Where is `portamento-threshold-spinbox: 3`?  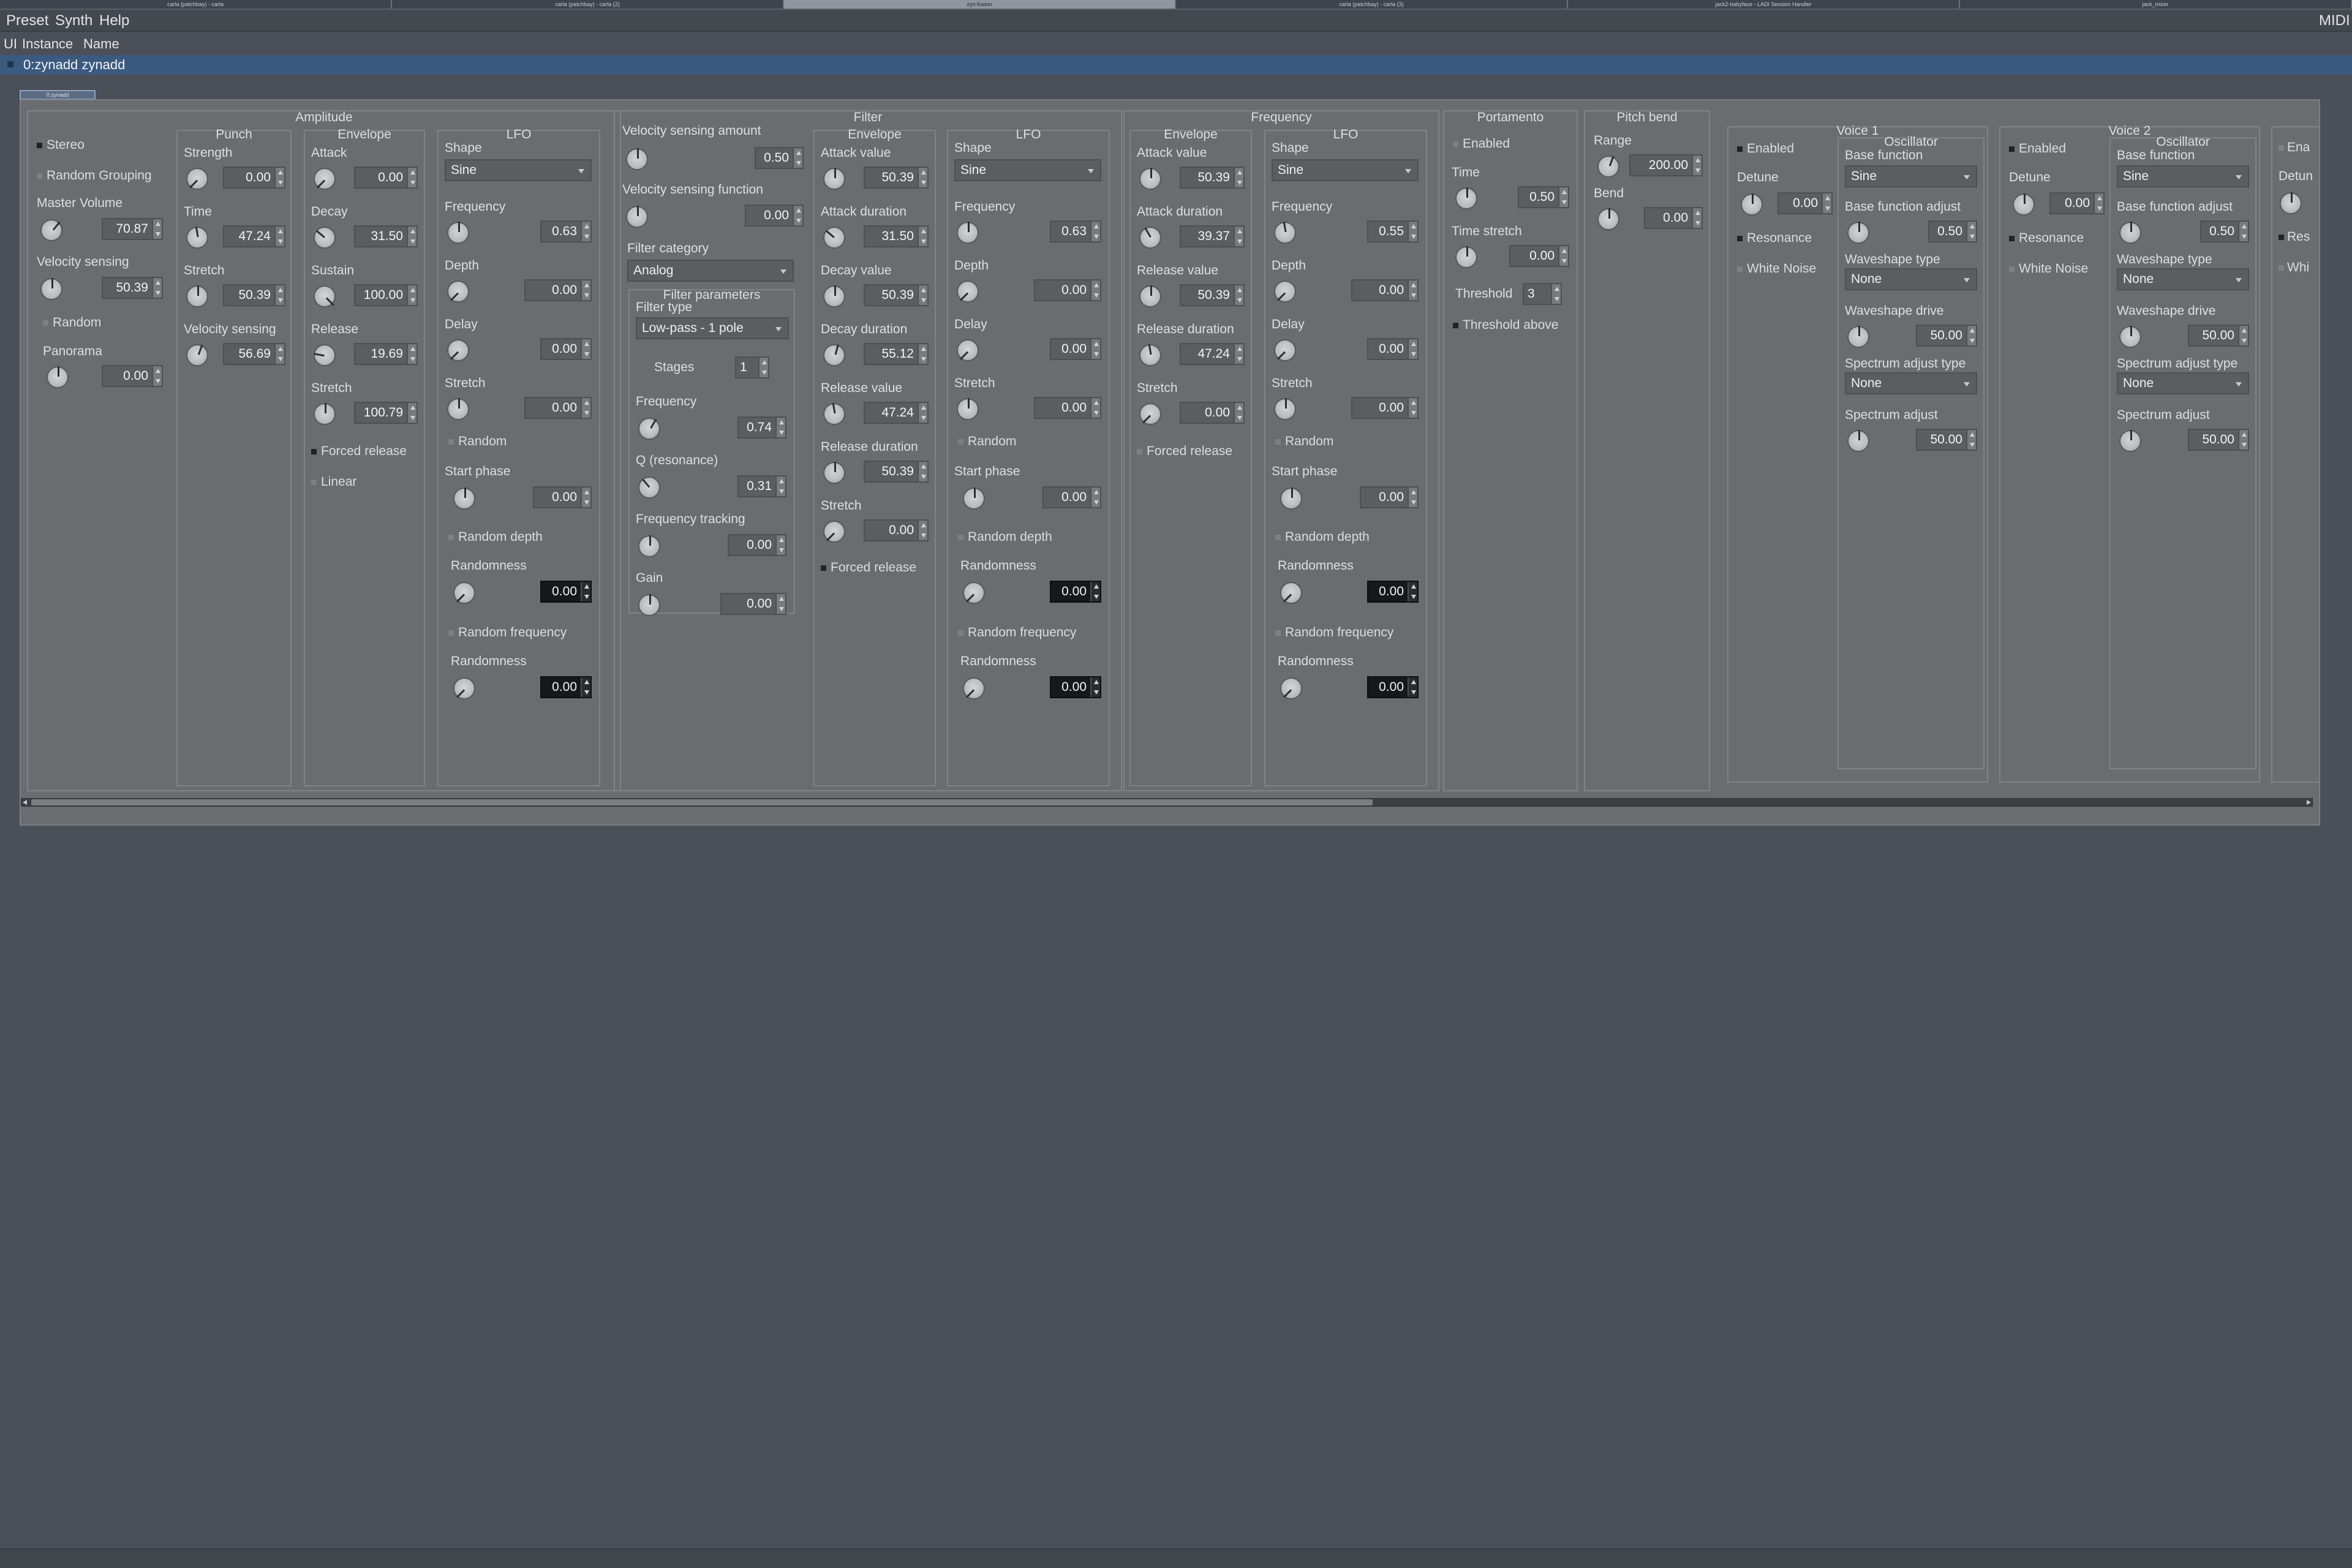
portamento-threshold-spinbox: 3 is located at coordinates (1542, 294).